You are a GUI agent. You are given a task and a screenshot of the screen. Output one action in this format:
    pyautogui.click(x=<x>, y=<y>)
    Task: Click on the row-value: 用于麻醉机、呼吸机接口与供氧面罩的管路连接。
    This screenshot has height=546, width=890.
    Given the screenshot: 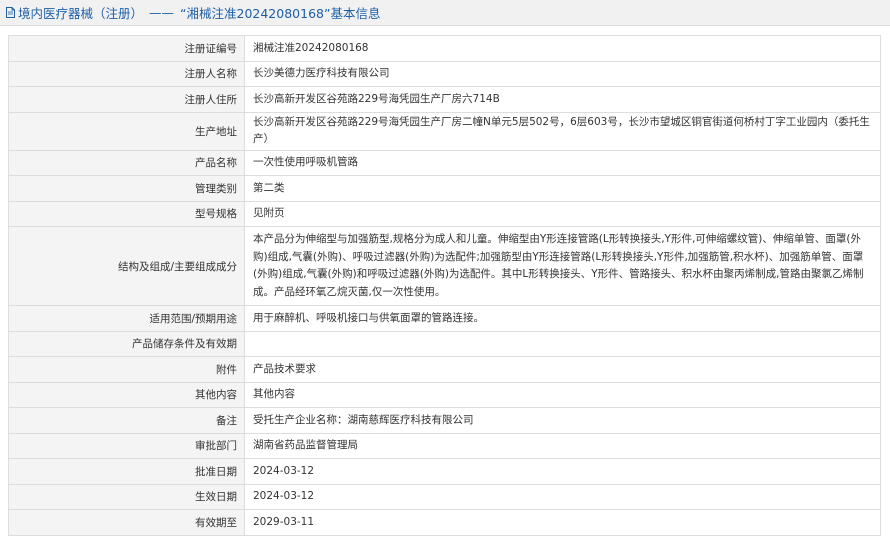 What is the action you would take?
    pyautogui.click(x=562, y=318)
    